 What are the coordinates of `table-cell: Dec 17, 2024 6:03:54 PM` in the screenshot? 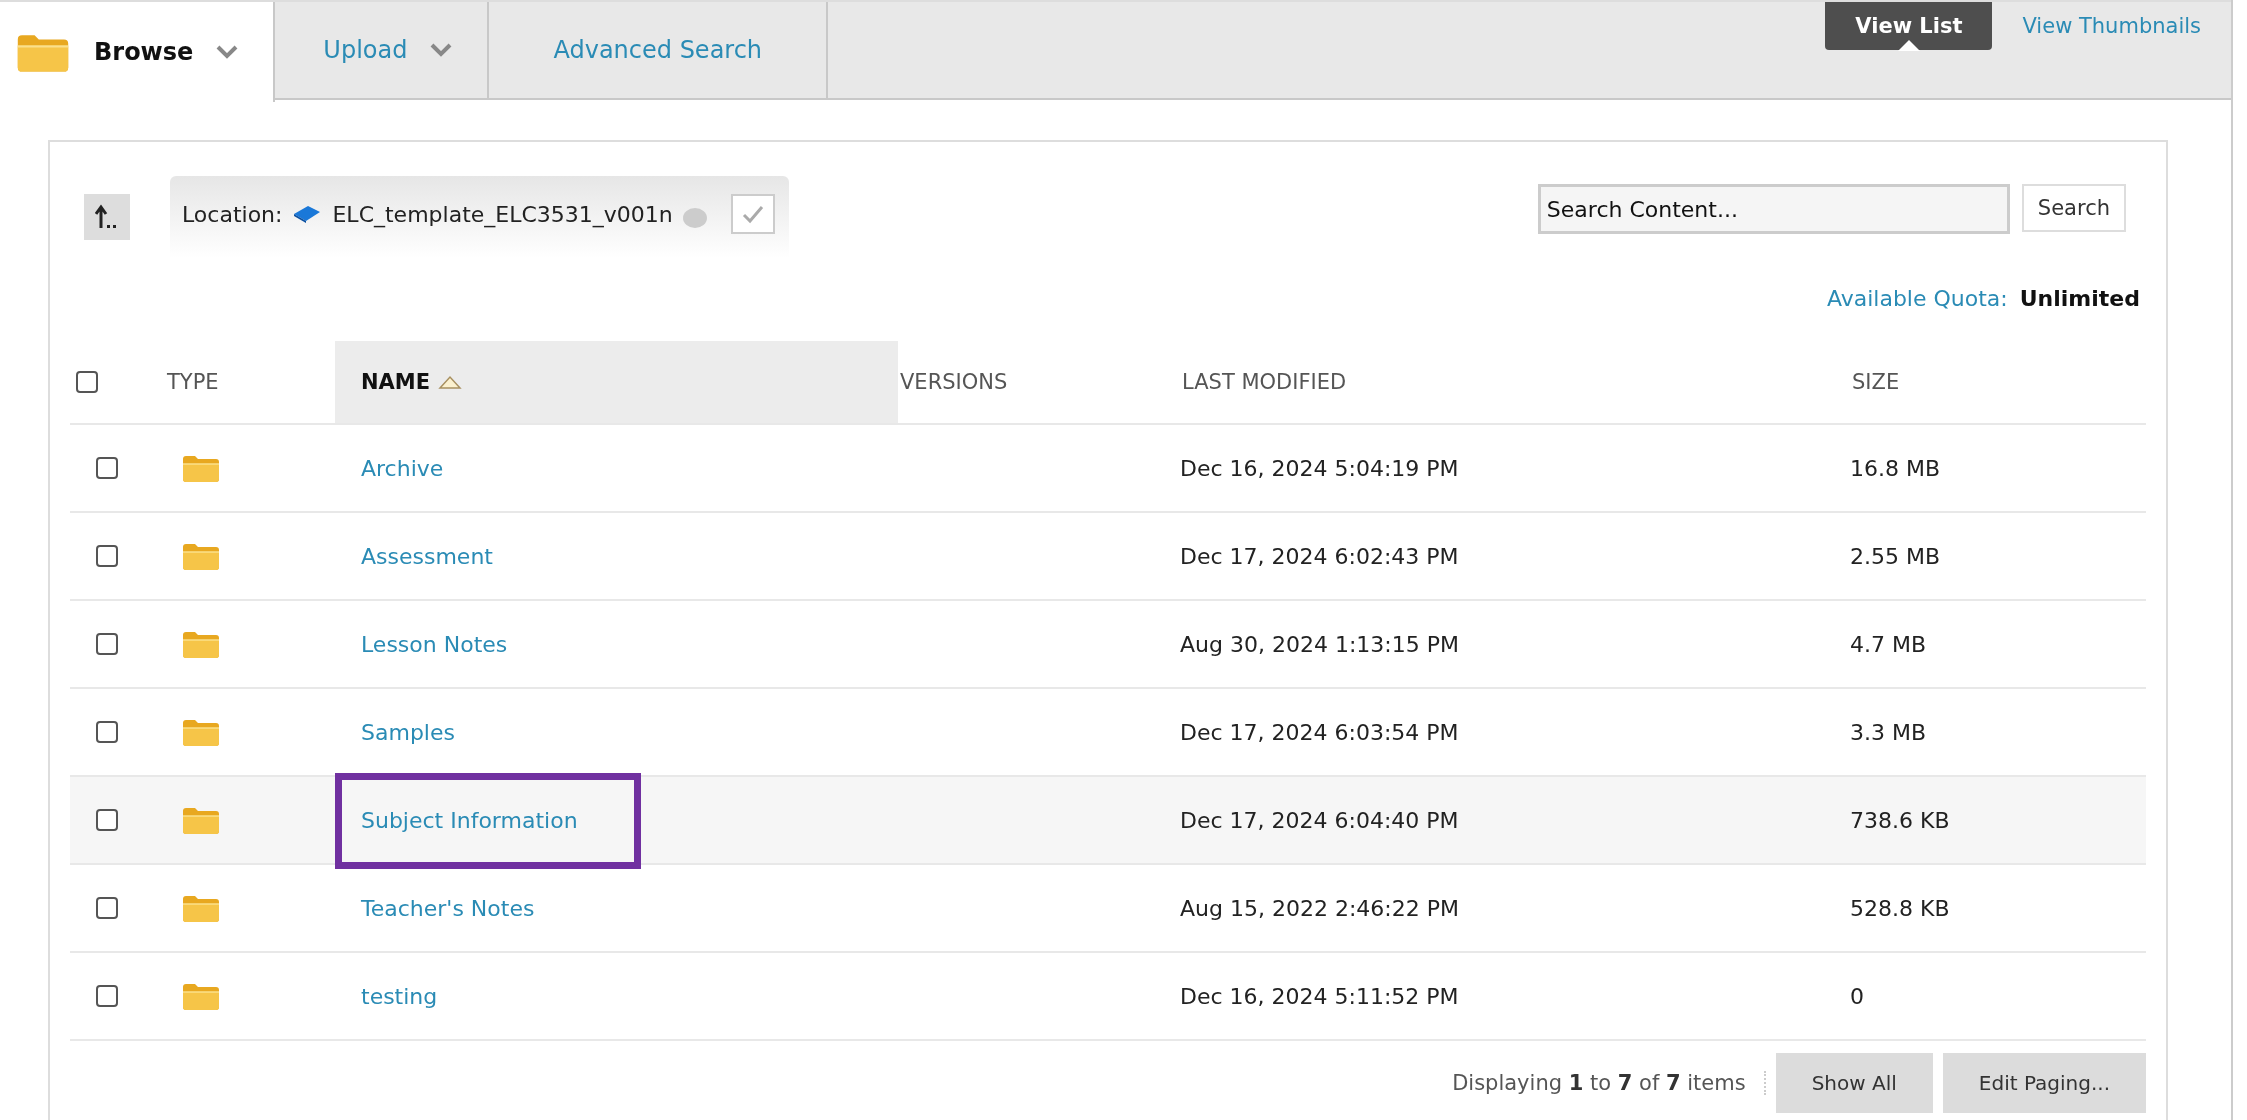 It's located at (1319, 732).